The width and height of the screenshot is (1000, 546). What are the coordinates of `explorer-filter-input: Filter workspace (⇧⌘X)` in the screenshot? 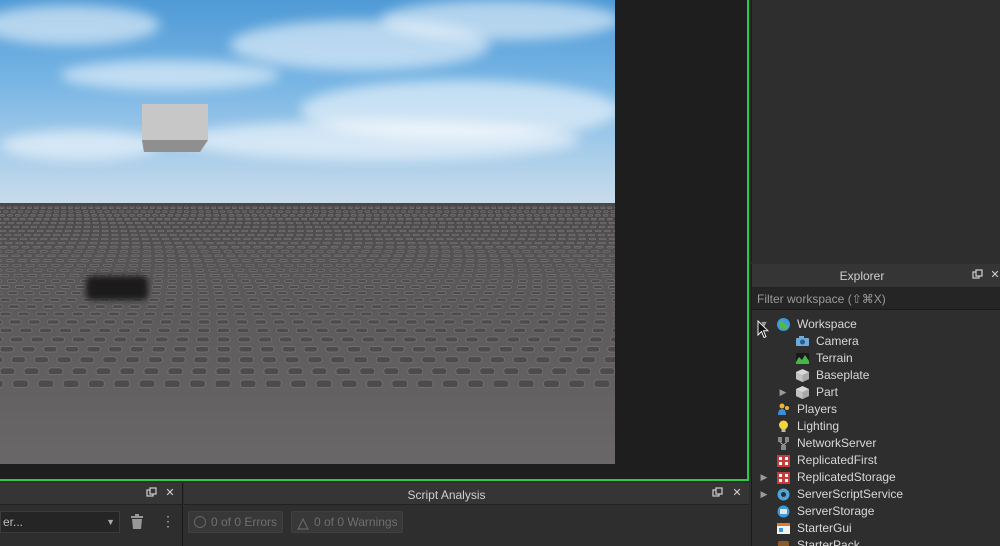 It's located at (876, 299).